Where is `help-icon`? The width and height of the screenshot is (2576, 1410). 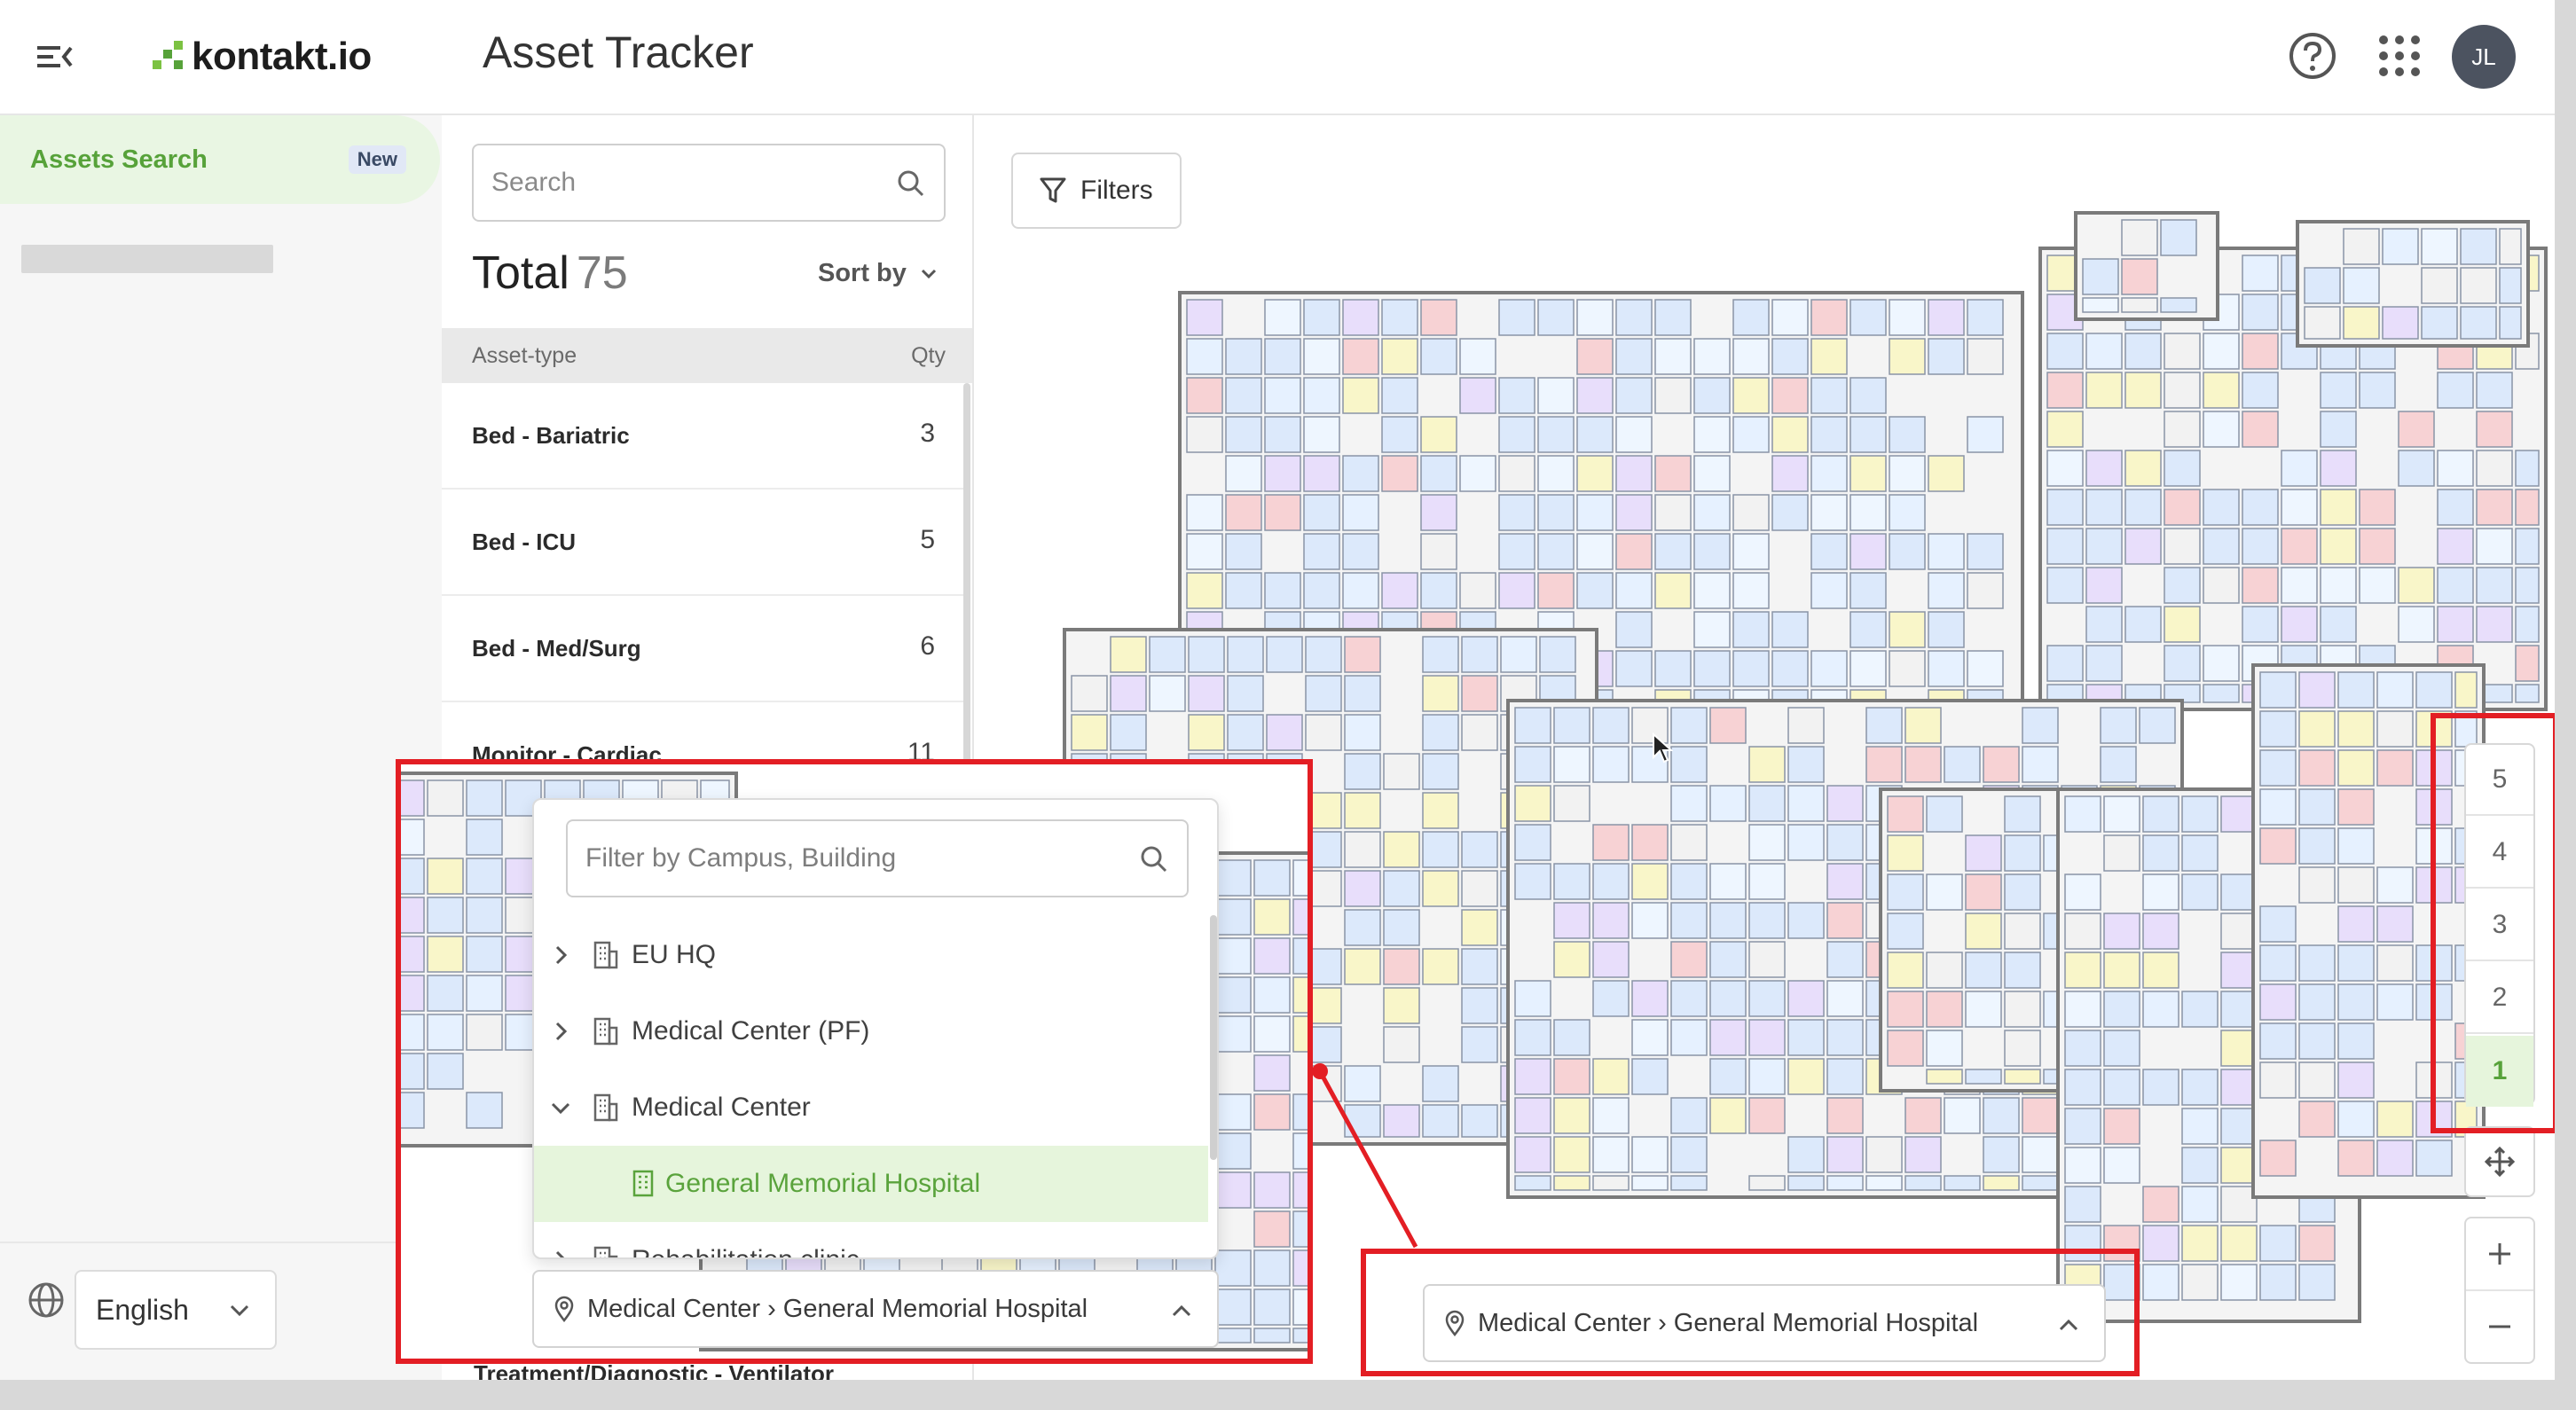 help-icon is located at coordinates (2312, 56).